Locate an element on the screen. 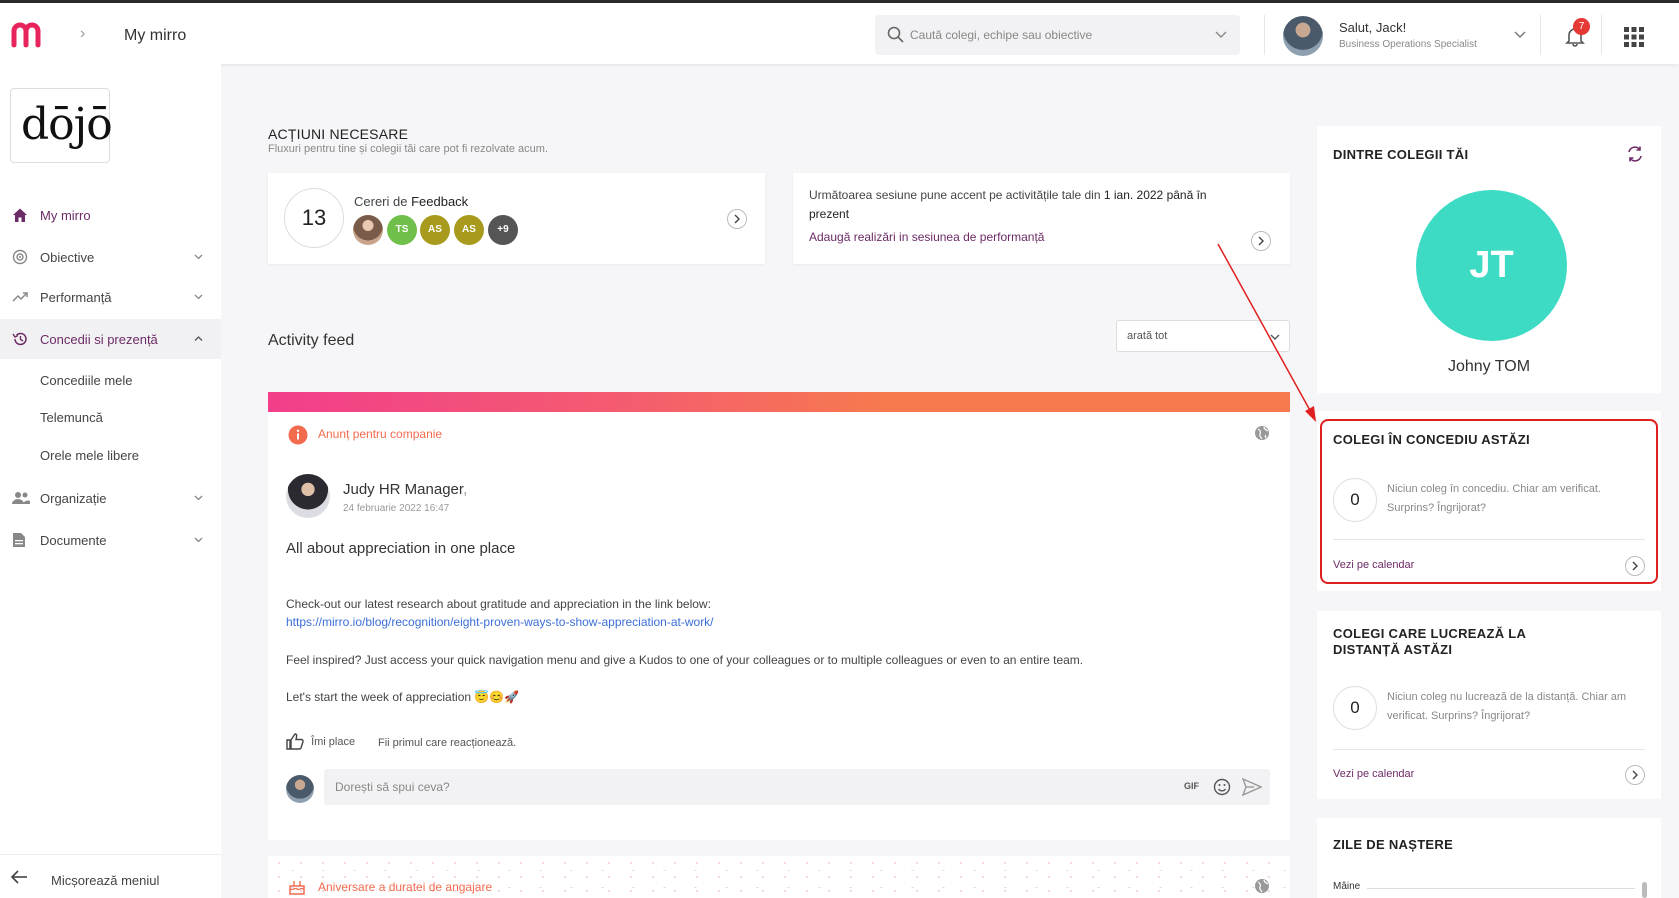  cake-icon is located at coordinates (297, 888).